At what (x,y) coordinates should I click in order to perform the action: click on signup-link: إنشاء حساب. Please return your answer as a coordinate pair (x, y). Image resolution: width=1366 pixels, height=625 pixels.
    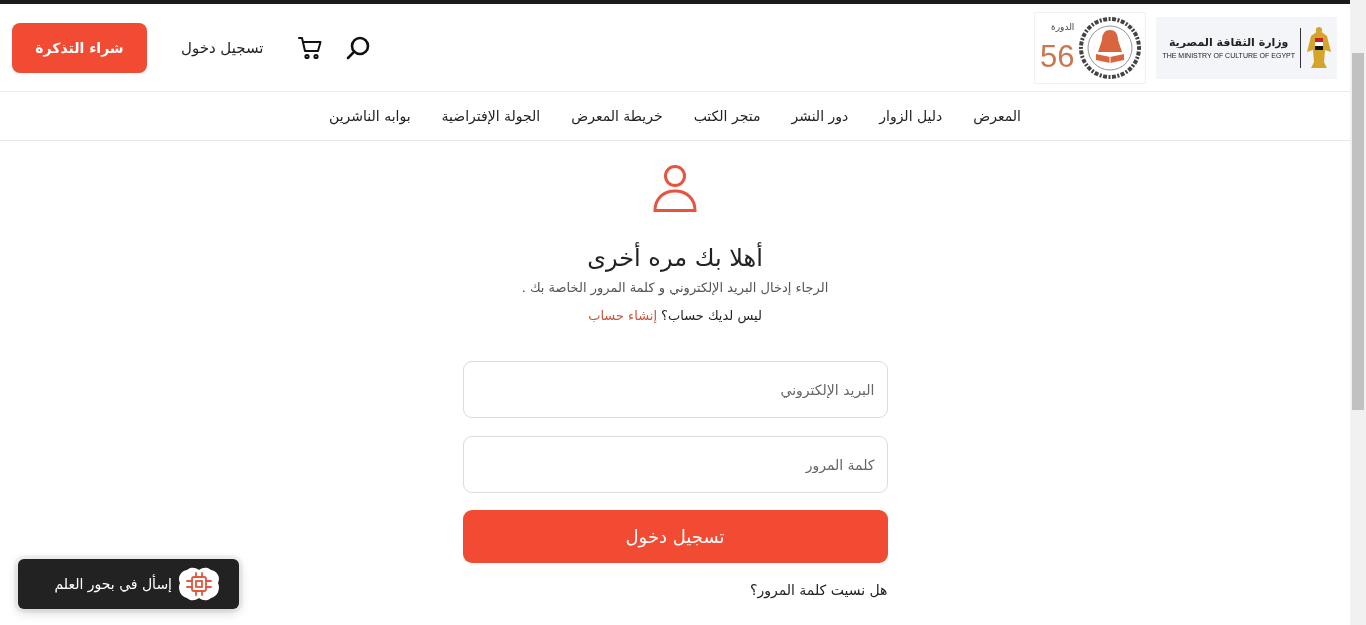
    Looking at the image, I should click on (623, 316).